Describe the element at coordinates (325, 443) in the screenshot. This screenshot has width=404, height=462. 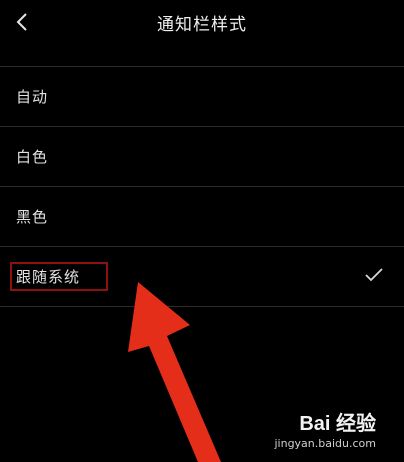
I see `watermark-url: jingyan.baidu.com` at that location.